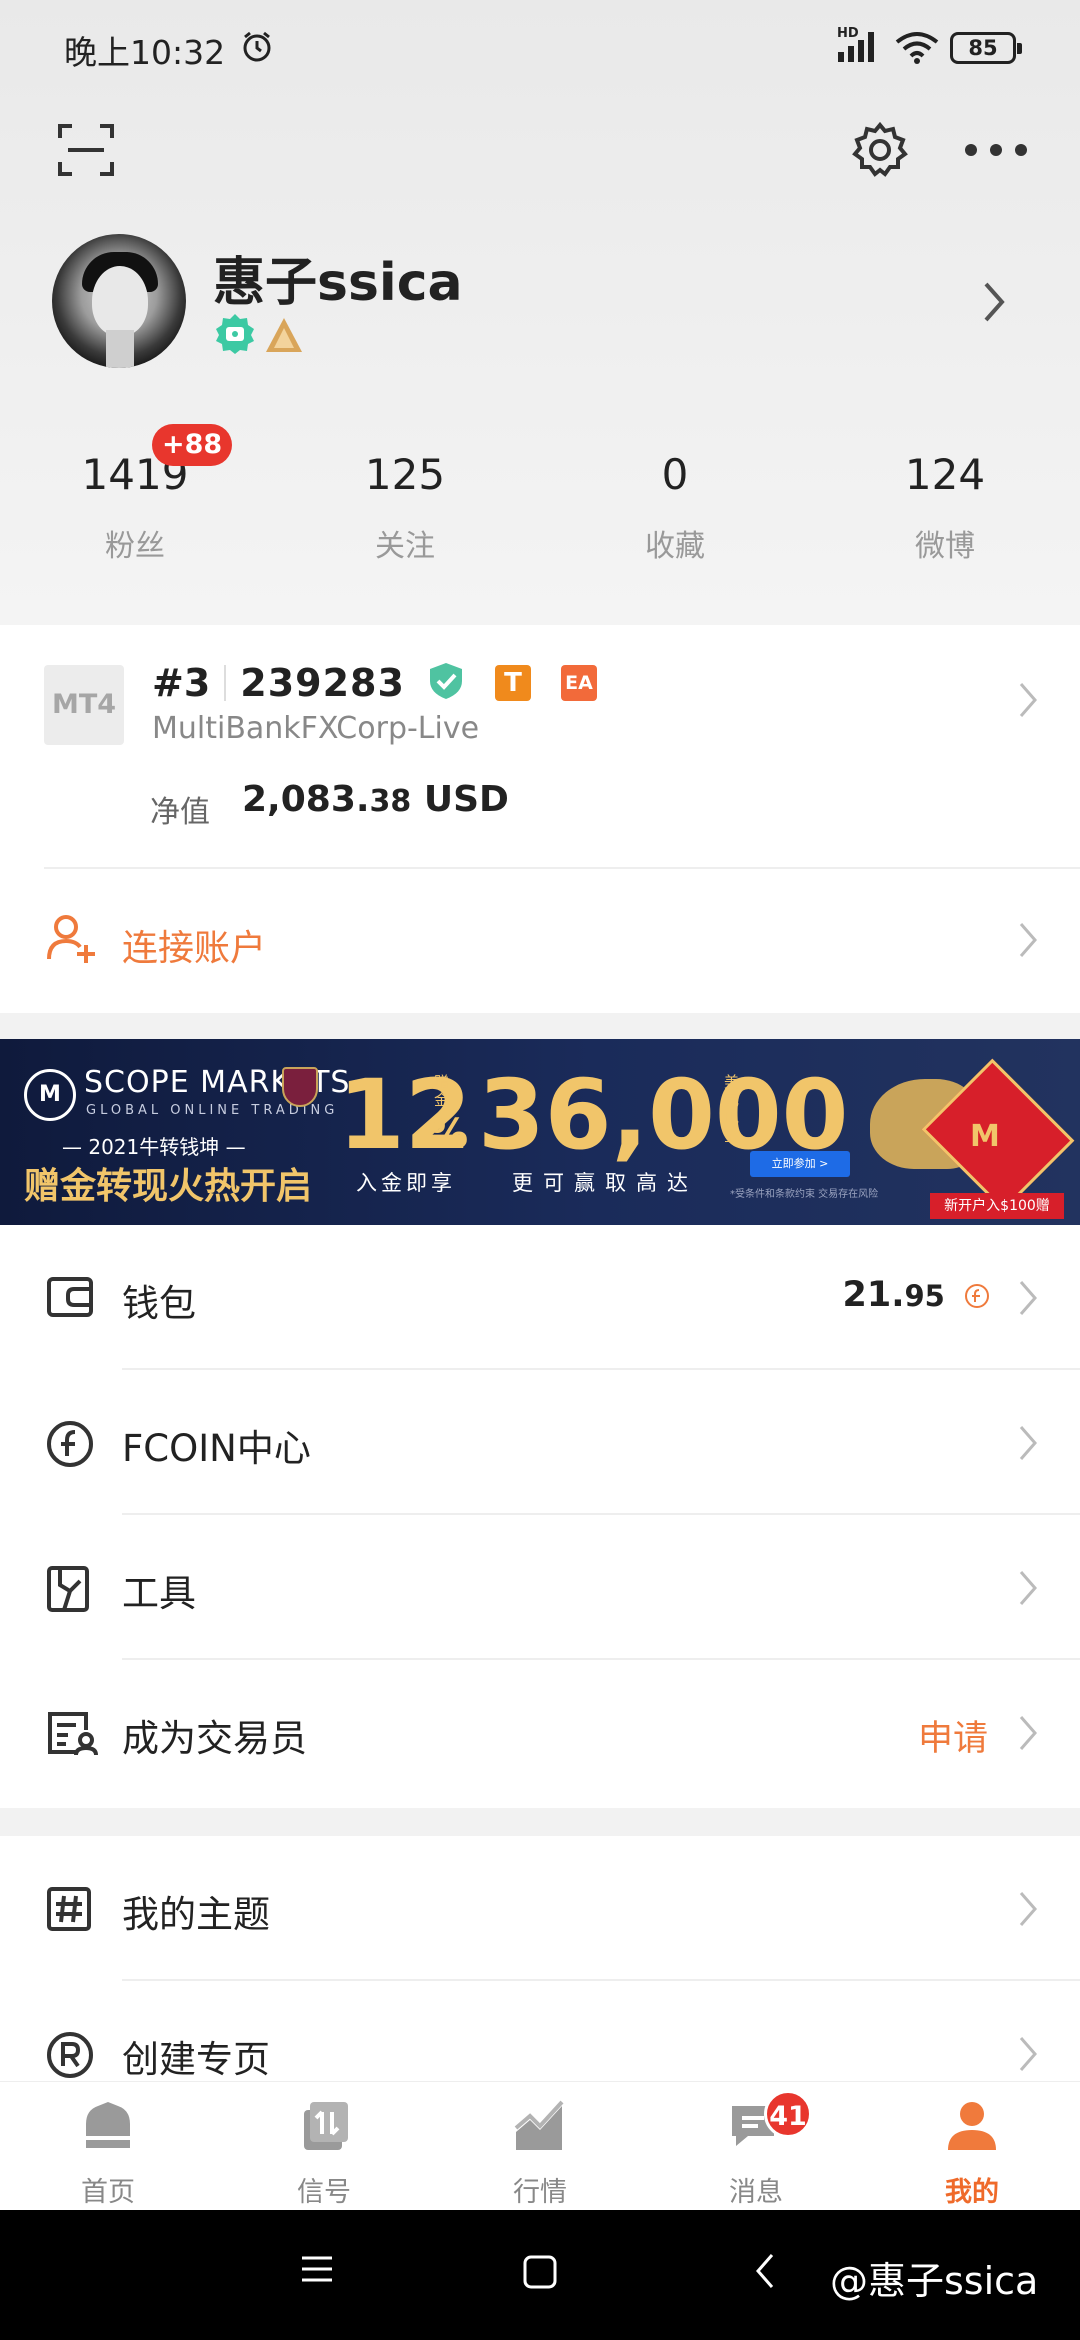  What do you see at coordinates (180, 812) in the screenshot?
I see `net-value-label: 净值` at bounding box center [180, 812].